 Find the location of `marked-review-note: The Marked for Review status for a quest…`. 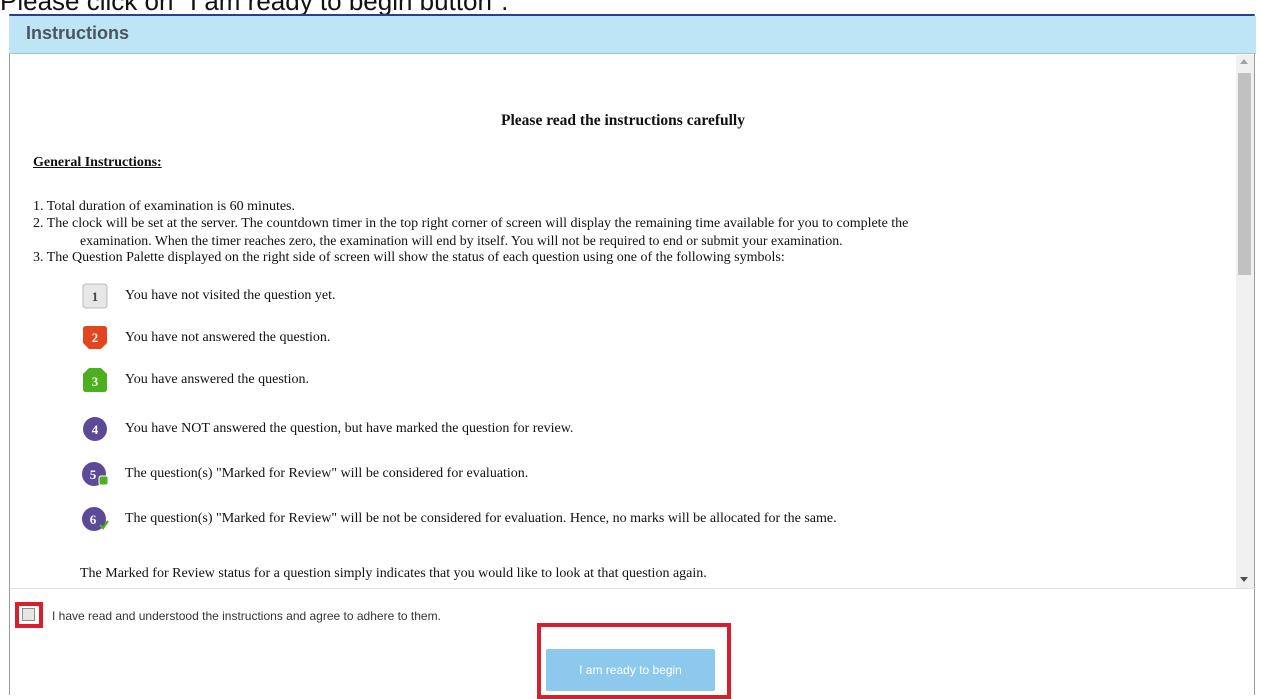

marked-review-note: The Marked for Review status for a quest… is located at coordinates (393, 573).